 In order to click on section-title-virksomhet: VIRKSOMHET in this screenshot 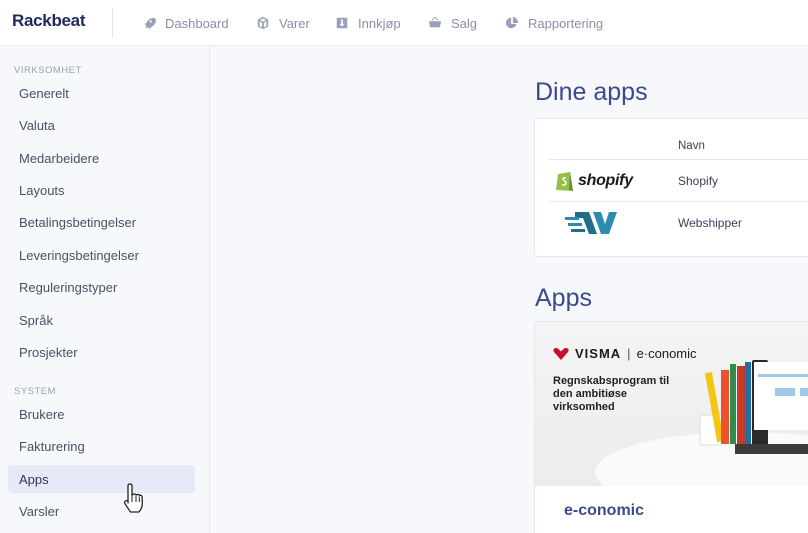, I will do `click(48, 70)`.